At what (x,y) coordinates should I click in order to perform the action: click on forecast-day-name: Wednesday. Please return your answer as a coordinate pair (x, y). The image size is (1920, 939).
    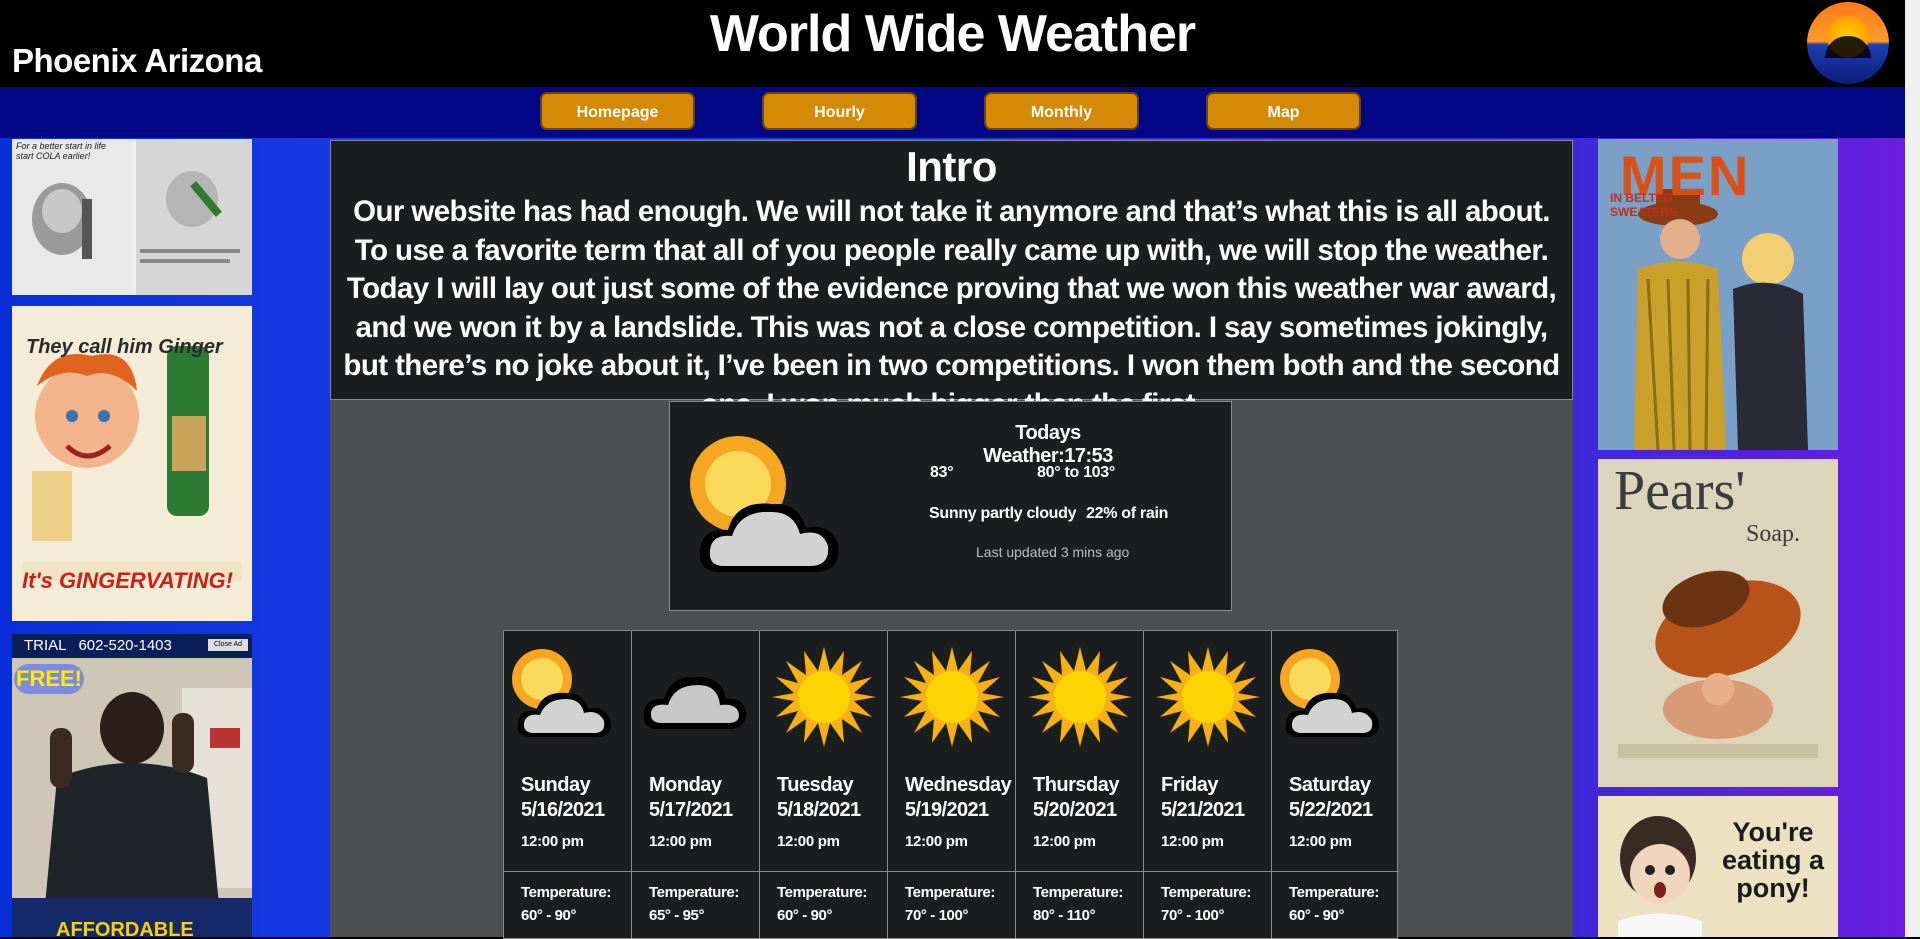
    Looking at the image, I should click on (958, 785).